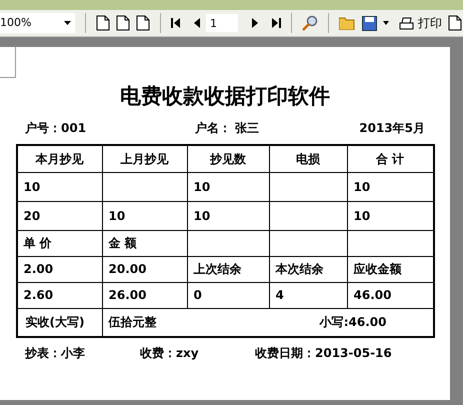 The height and width of the screenshot is (405, 463). What do you see at coordinates (145, 159) in the screenshot?
I see `column-header: 上月抄见` at bounding box center [145, 159].